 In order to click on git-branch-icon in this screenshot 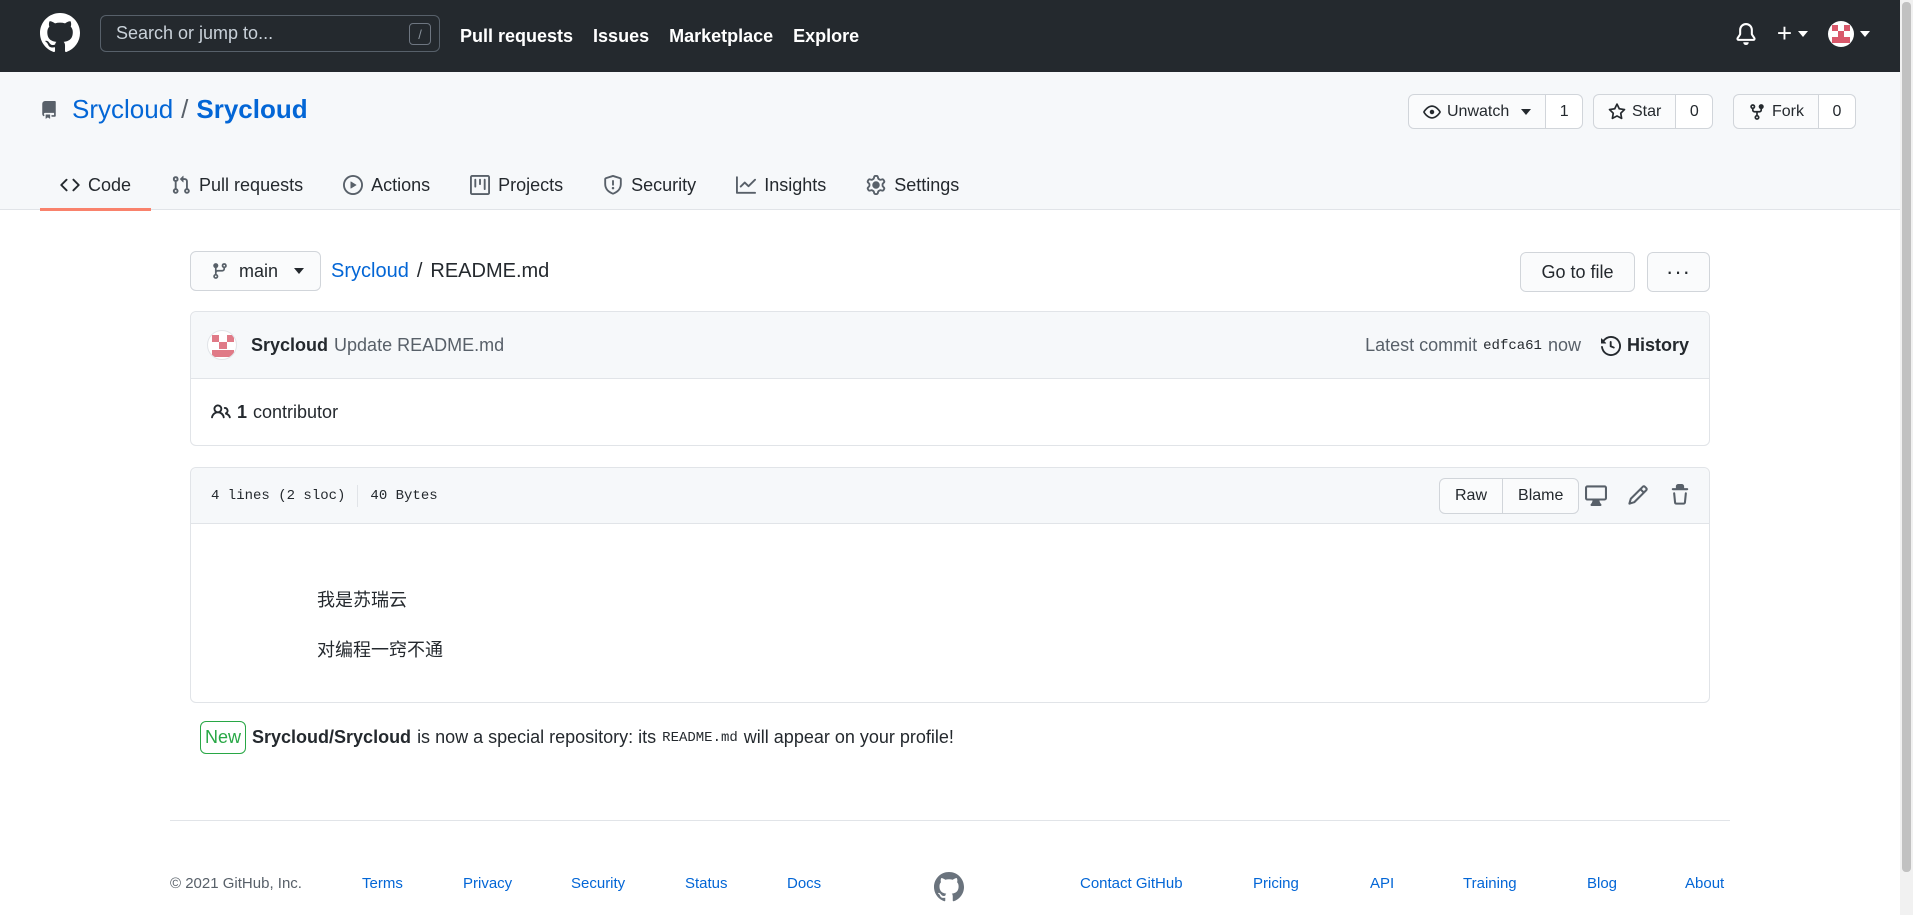, I will do `click(220, 271)`.